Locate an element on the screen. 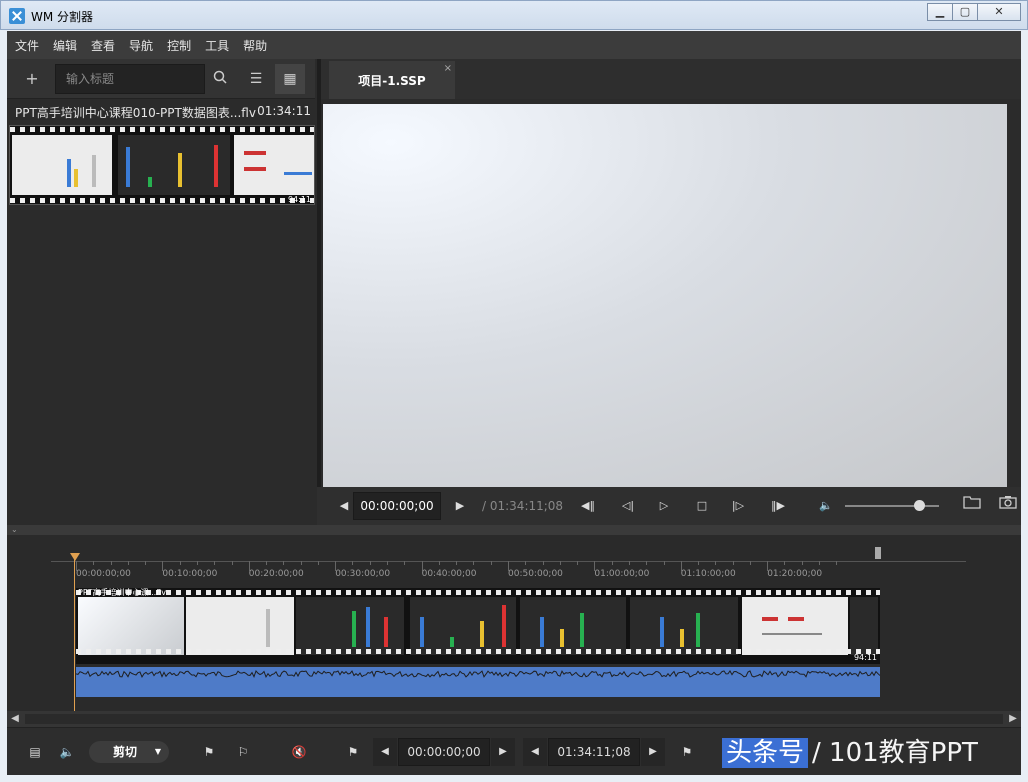 The width and height of the screenshot is (1028, 782). scroll-left-arrow-icon: ◀ is located at coordinates (15, 719).